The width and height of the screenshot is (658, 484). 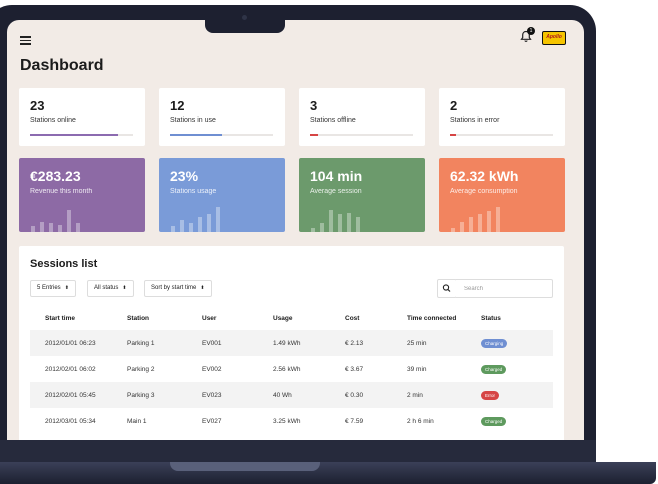 I want to click on company-logo: Apollo, so click(x=554, y=38).